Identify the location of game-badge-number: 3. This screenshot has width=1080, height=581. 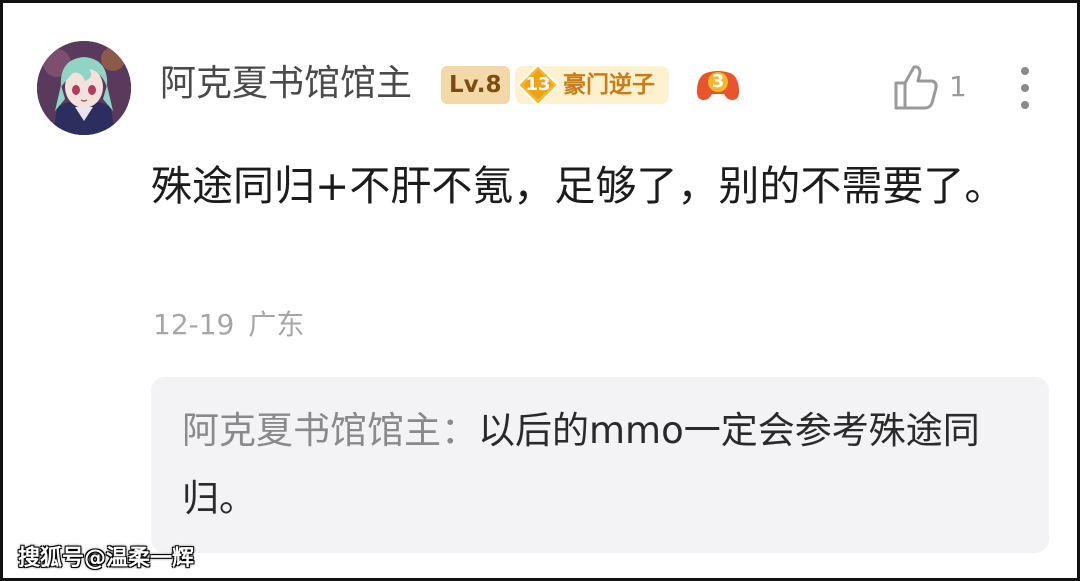
(718, 81).